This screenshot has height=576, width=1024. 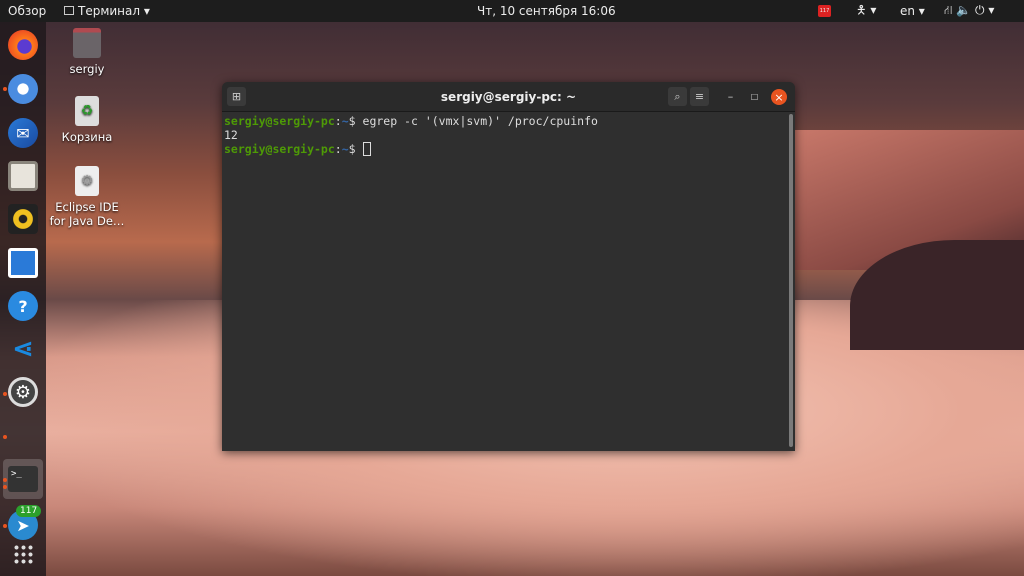 I want to click on activities-button: Обзор, so click(x=27, y=11).